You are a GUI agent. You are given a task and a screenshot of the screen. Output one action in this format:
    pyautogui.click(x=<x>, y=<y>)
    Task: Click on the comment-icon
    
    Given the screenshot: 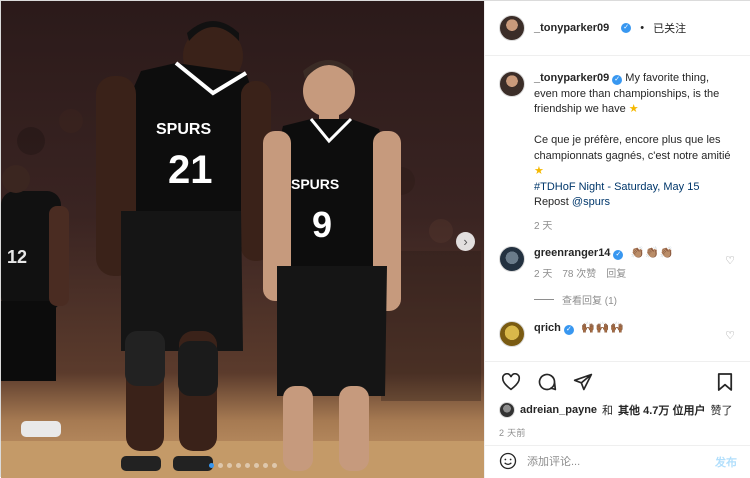 What is the action you would take?
    pyautogui.click(x=547, y=382)
    